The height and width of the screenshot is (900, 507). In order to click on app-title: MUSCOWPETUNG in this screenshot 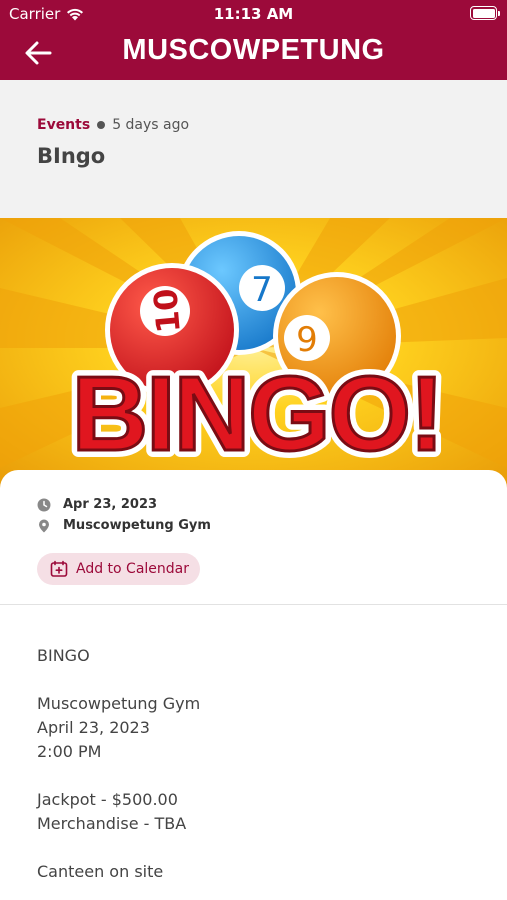, I will do `click(253, 50)`.